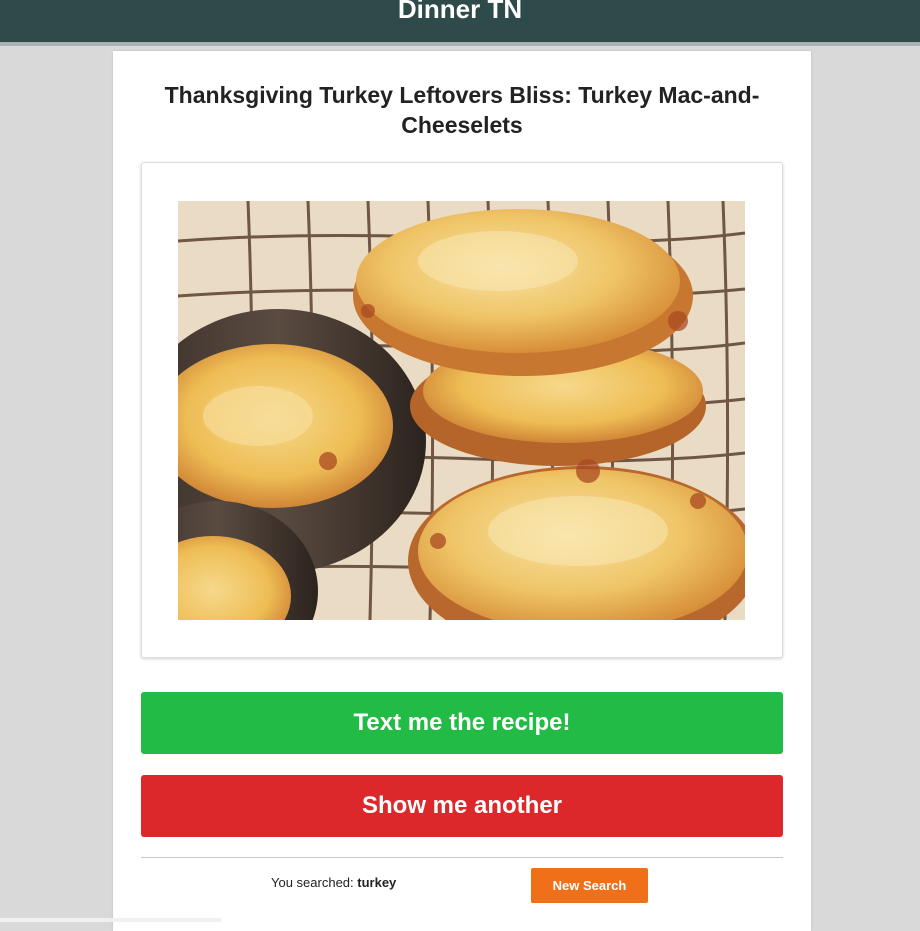  What do you see at coordinates (377, 882) in the screenshot?
I see `search-term: turkey` at bounding box center [377, 882].